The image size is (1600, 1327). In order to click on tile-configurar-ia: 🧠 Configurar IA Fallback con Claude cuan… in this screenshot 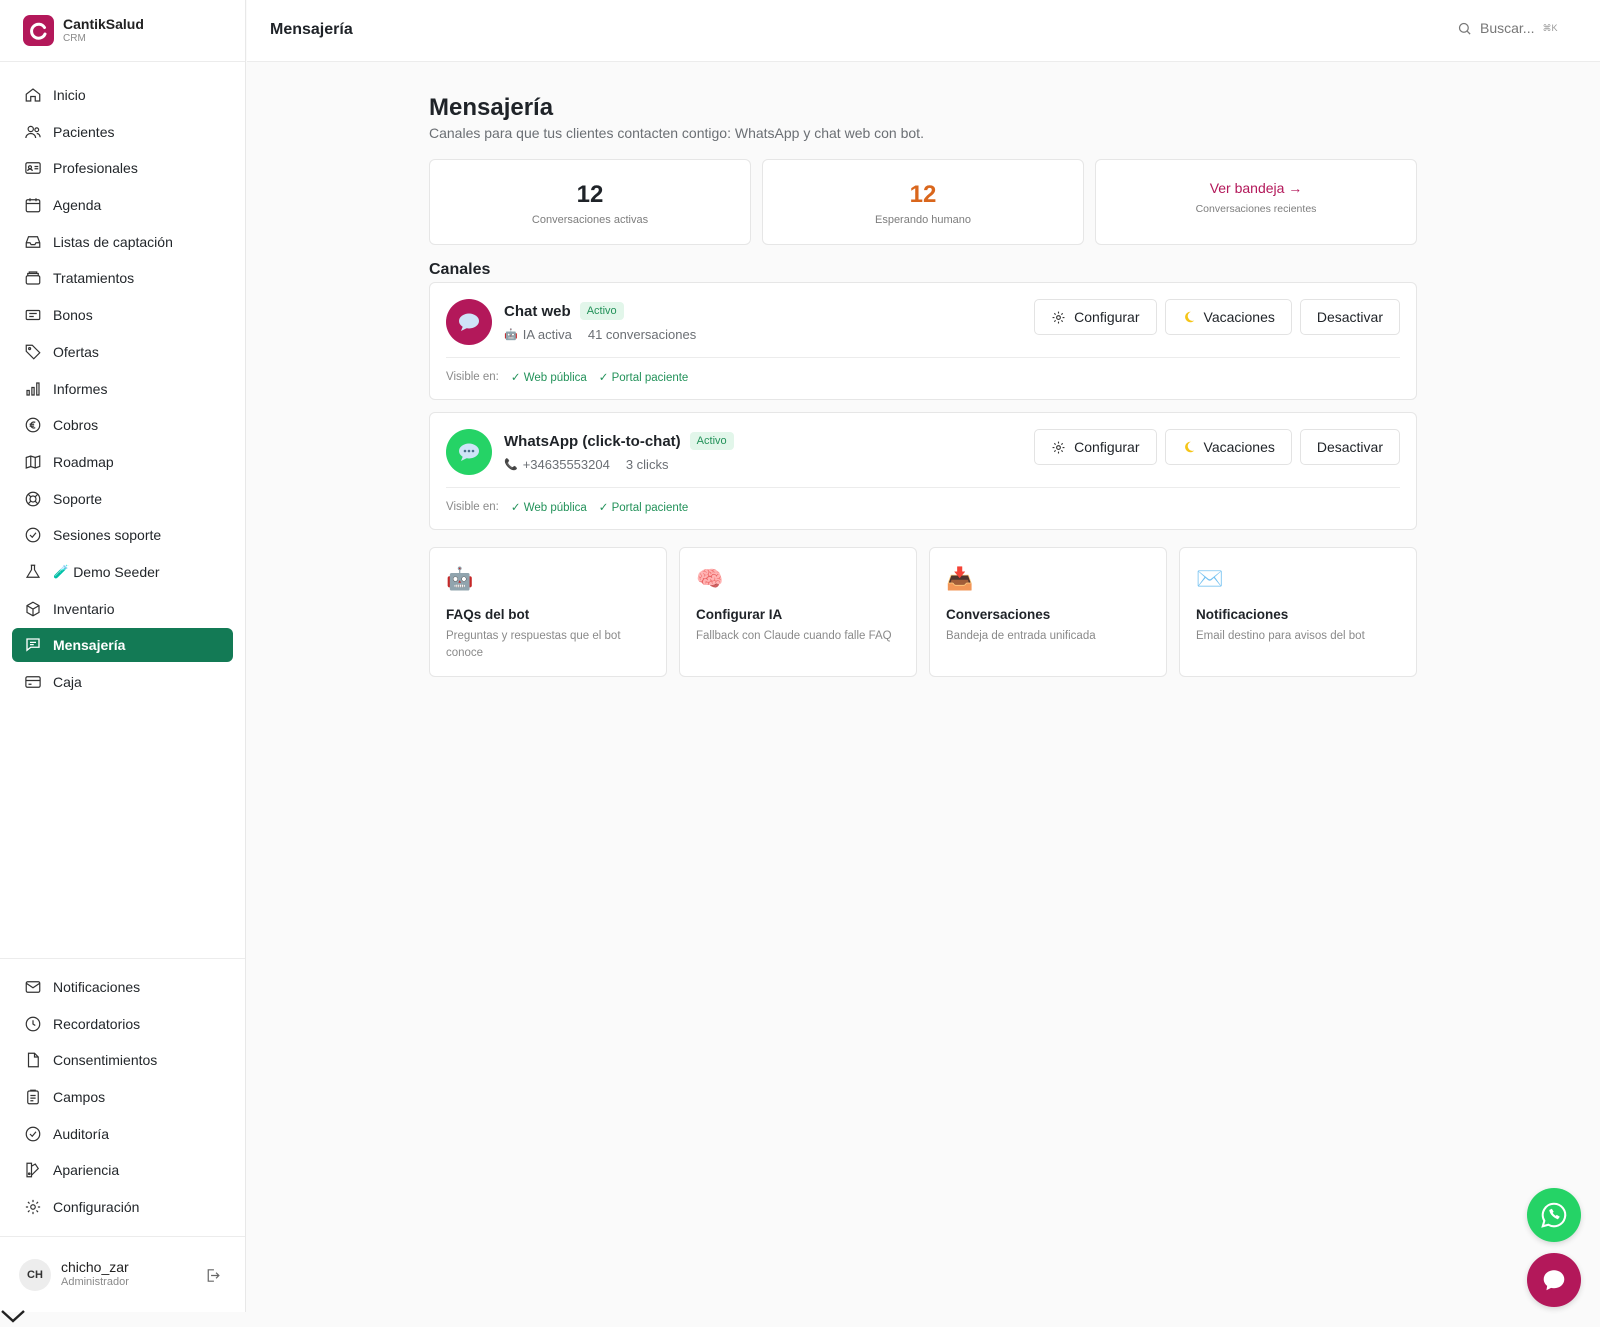, I will do `click(798, 612)`.